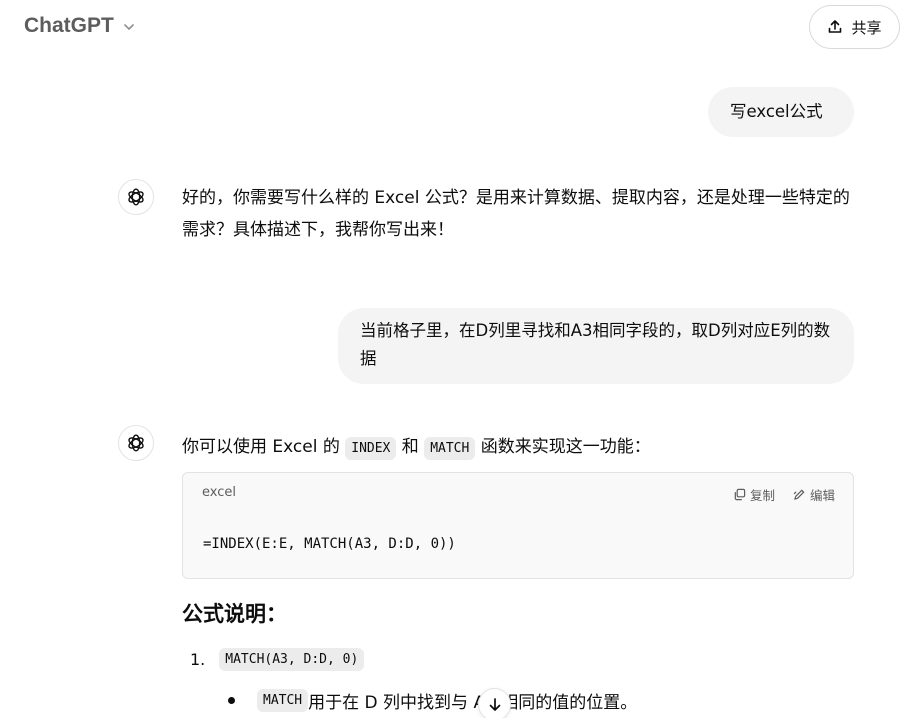  I want to click on inline-code-index: INDEX, so click(371, 448).